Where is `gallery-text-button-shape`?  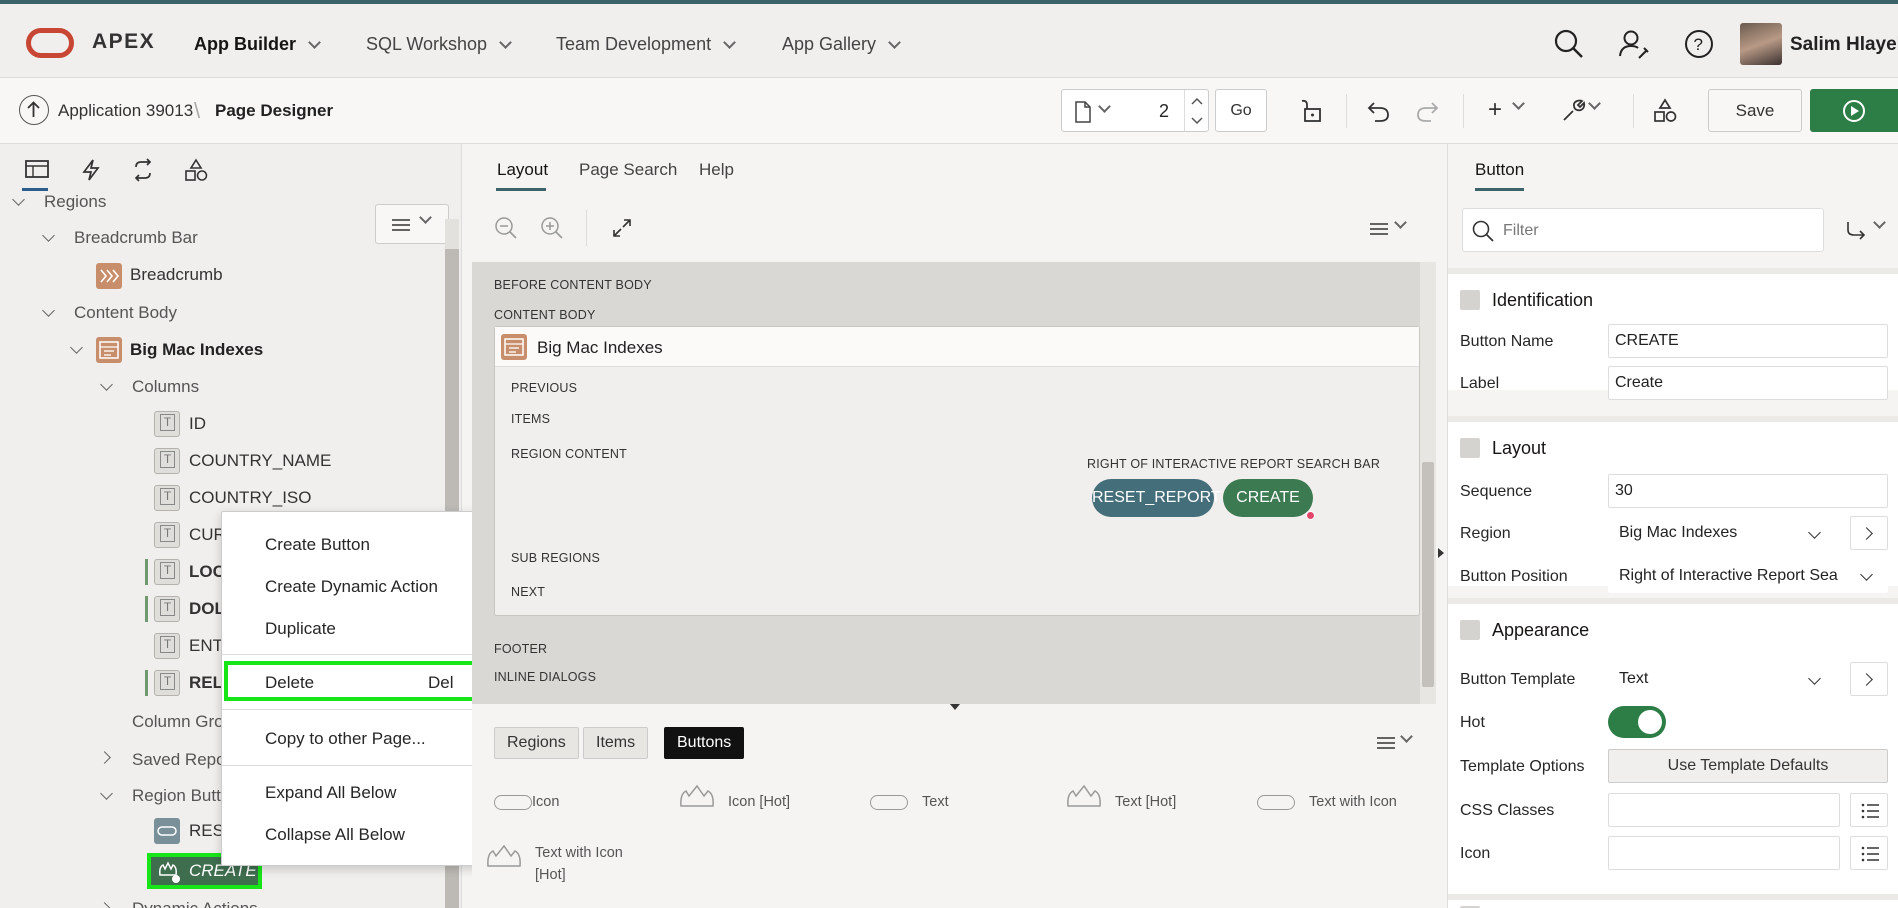 gallery-text-button-shape is located at coordinates (889, 802).